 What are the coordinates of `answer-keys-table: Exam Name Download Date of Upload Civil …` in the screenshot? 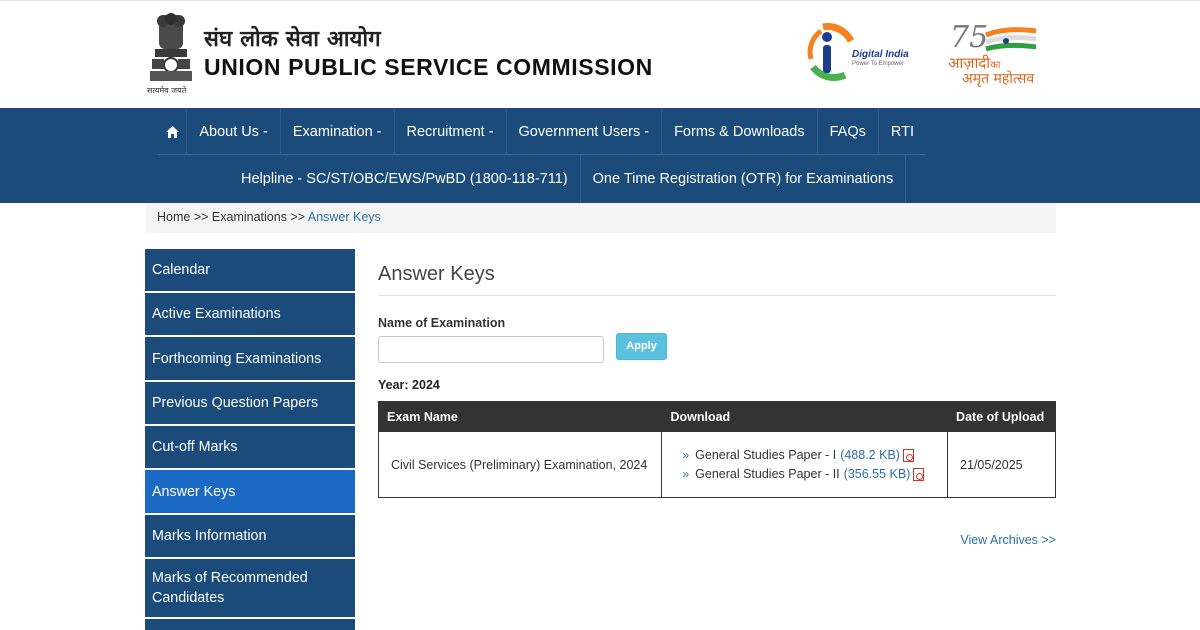 It's located at (716, 449).